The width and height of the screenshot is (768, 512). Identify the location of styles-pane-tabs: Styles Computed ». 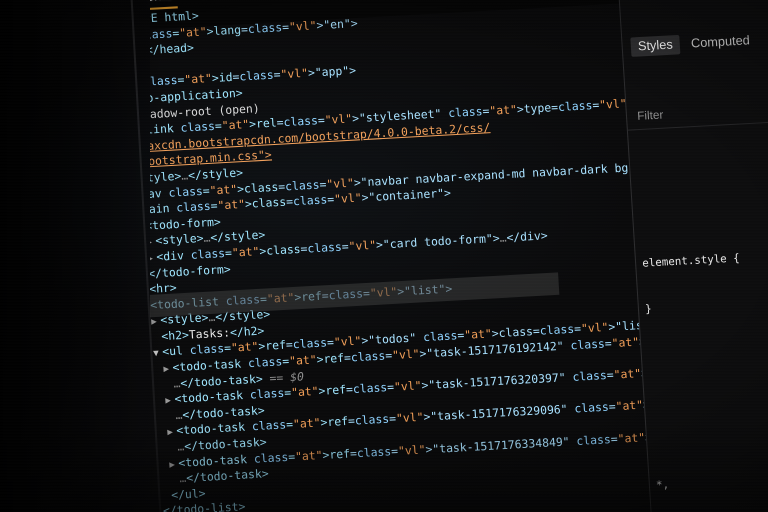
(695, 38).